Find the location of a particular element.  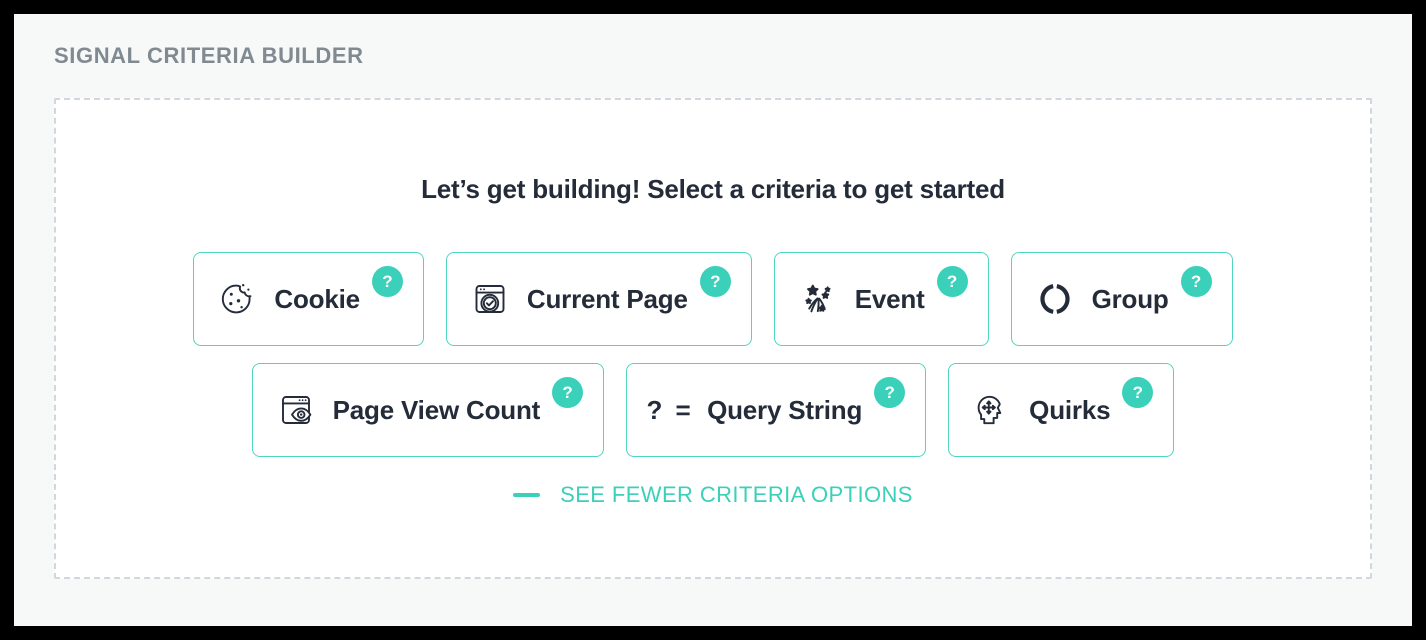

criteria-row-1: Cookie ? Current Page ? Event ? Group ? is located at coordinates (713, 299).